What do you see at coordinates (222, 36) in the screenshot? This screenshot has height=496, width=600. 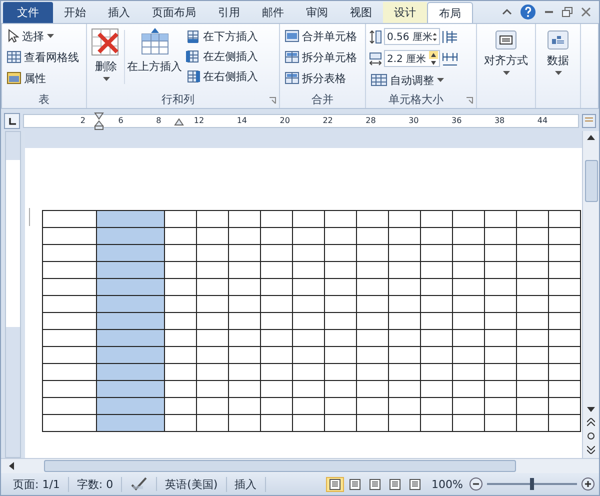 I see `insert-button: 在下方插入` at bounding box center [222, 36].